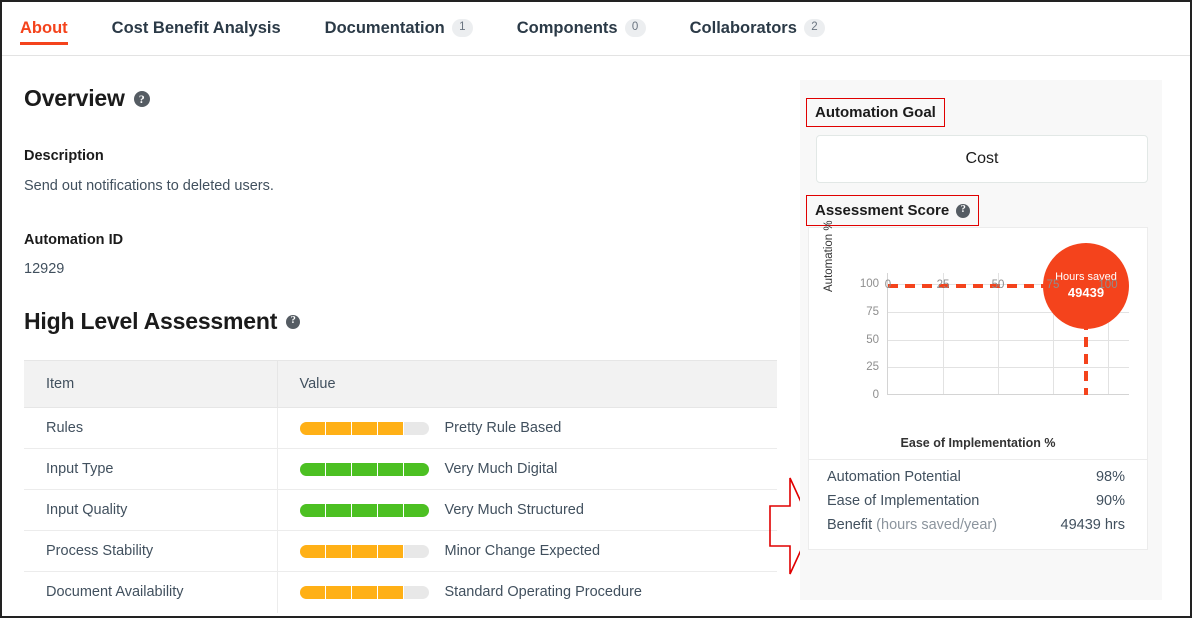 This screenshot has width=1192, height=618. I want to click on chart-x-tick-label: 50, so click(998, 285).